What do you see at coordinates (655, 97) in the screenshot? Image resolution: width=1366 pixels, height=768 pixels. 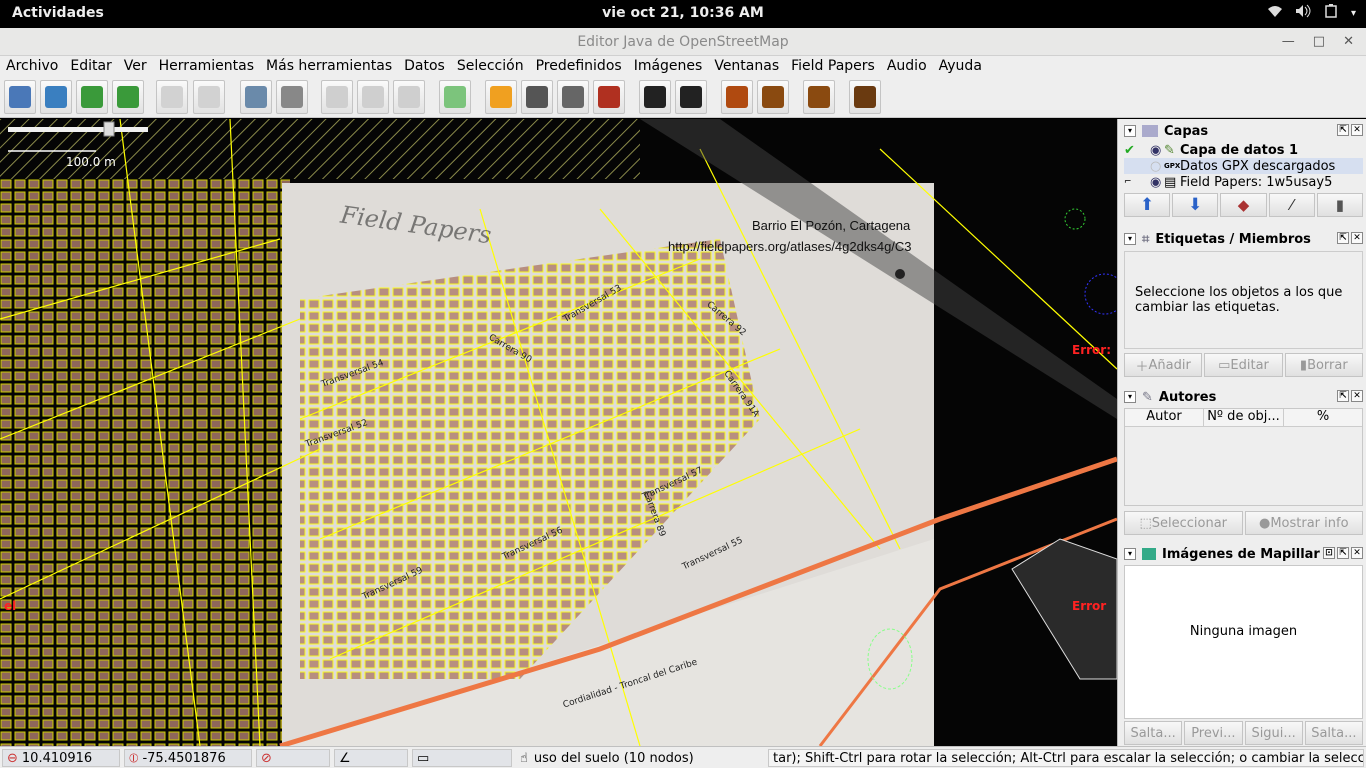 I see `preset-car-button` at bounding box center [655, 97].